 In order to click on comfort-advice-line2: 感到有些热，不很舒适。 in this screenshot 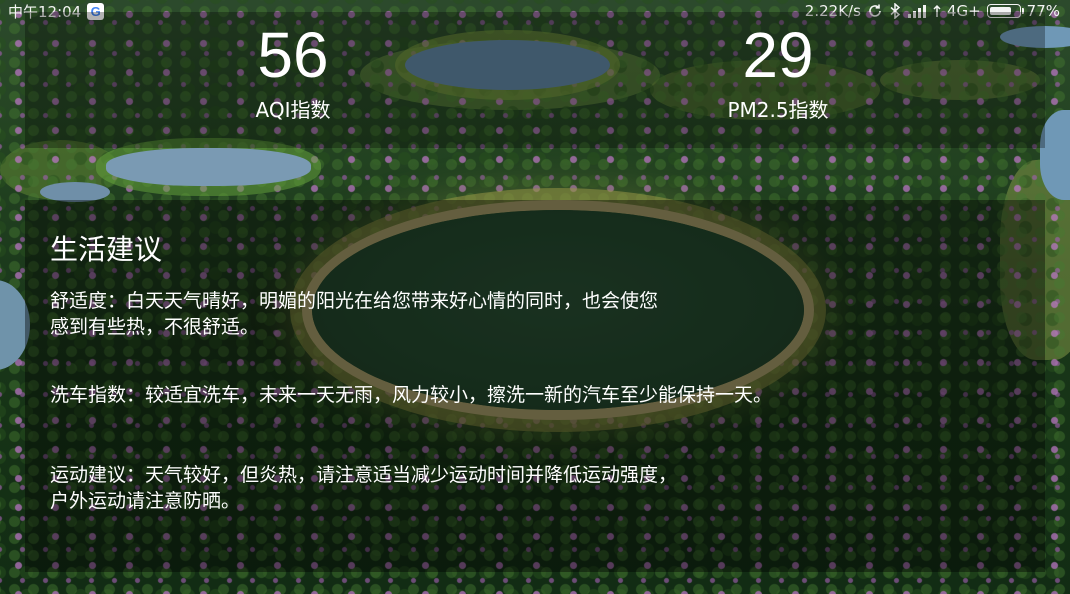, I will do `click(155, 327)`.